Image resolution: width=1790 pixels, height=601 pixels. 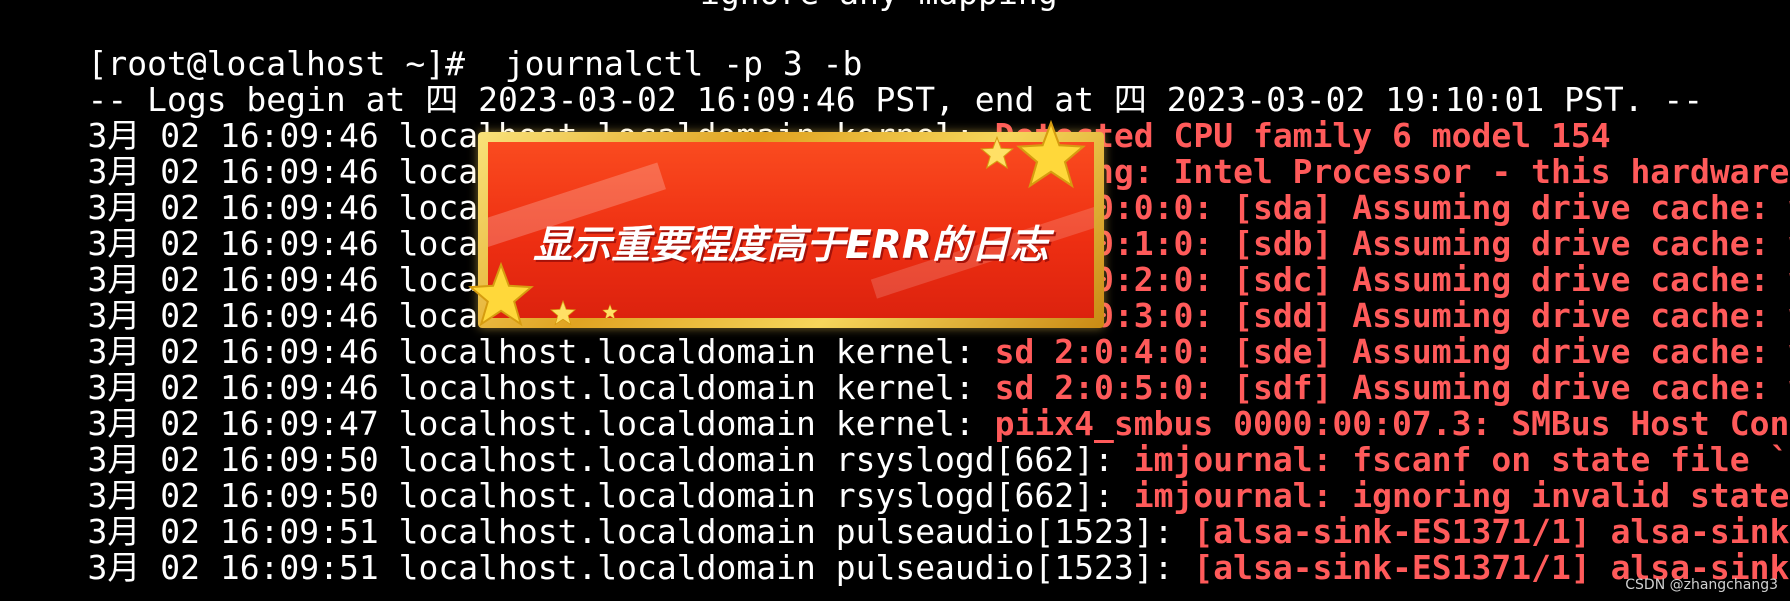 What do you see at coordinates (791, 245) in the screenshot?
I see `banner-title: 显示重要程度高于ERR的日志` at bounding box center [791, 245].